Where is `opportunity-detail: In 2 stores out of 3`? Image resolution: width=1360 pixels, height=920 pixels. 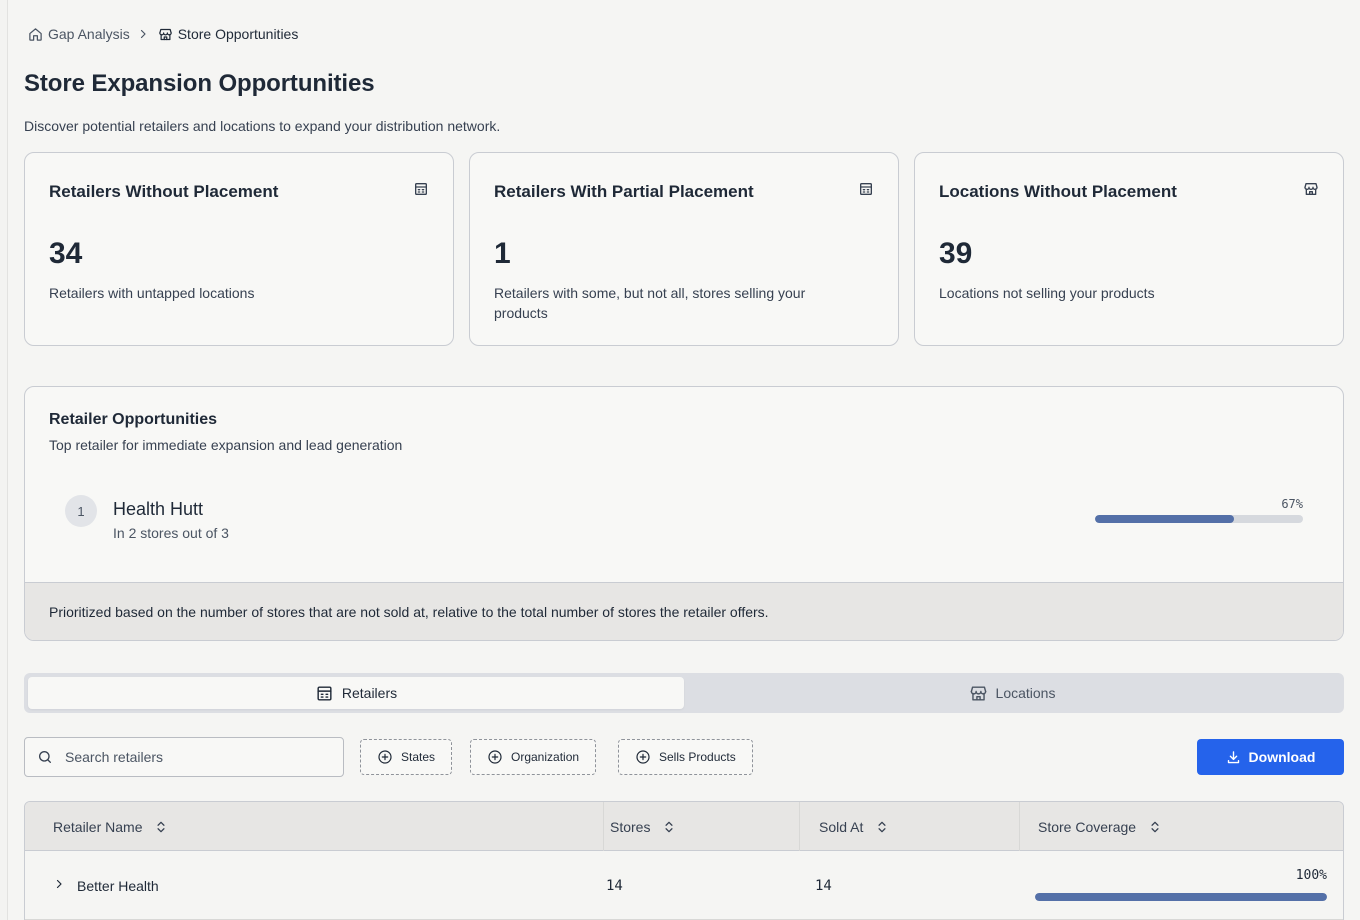
opportunity-detail: In 2 stores out of 3 is located at coordinates (171, 533).